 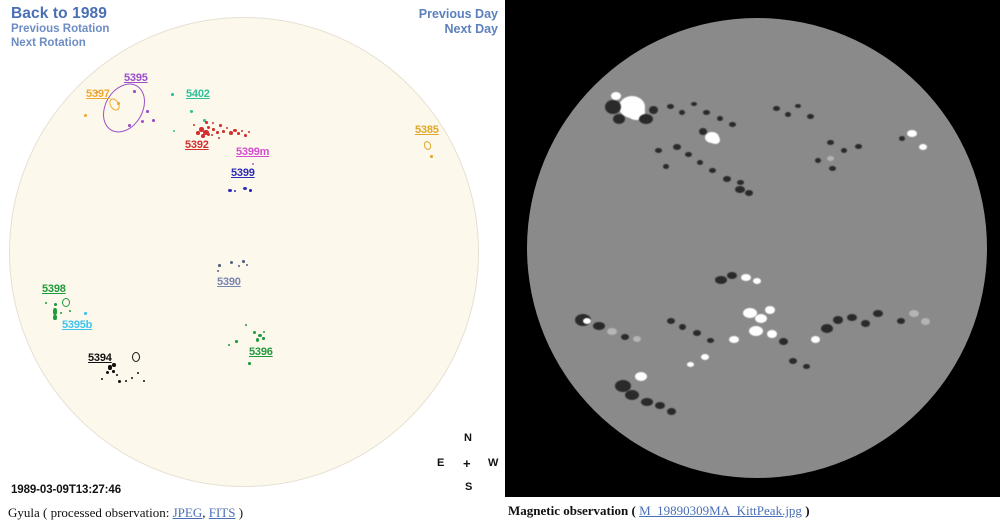 I want to click on next-day-link: Next Day, so click(x=459, y=29).